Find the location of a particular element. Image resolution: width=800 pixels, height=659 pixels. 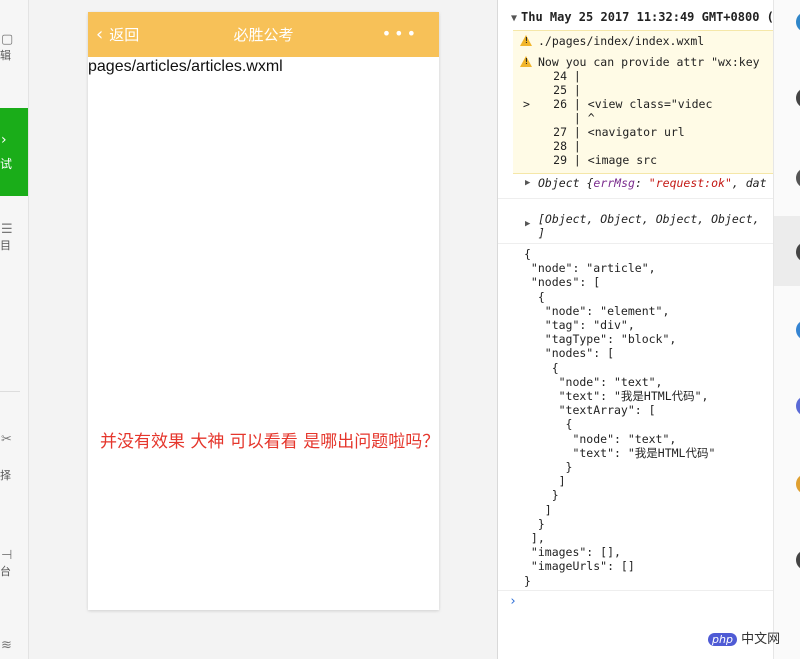

toolbar-item-cut-label: 择 is located at coordinates (5, 475).